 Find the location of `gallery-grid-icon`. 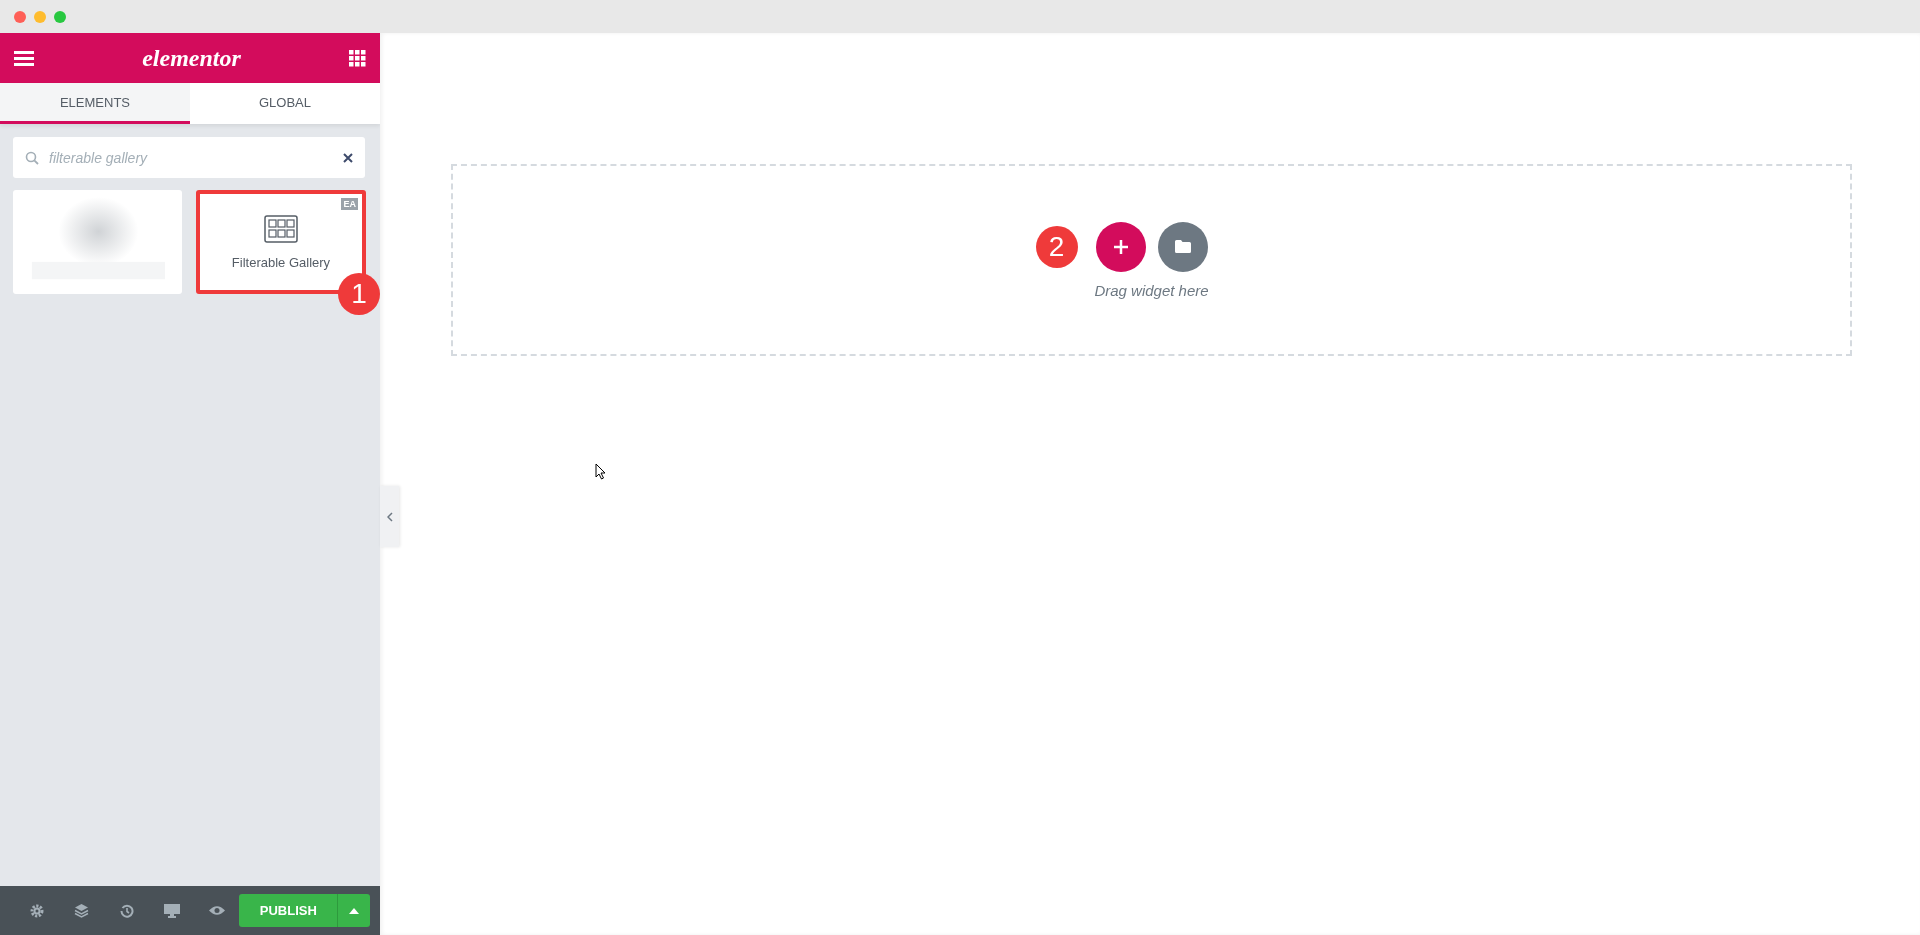

gallery-grid-icon is located at coordinates (281, 228).